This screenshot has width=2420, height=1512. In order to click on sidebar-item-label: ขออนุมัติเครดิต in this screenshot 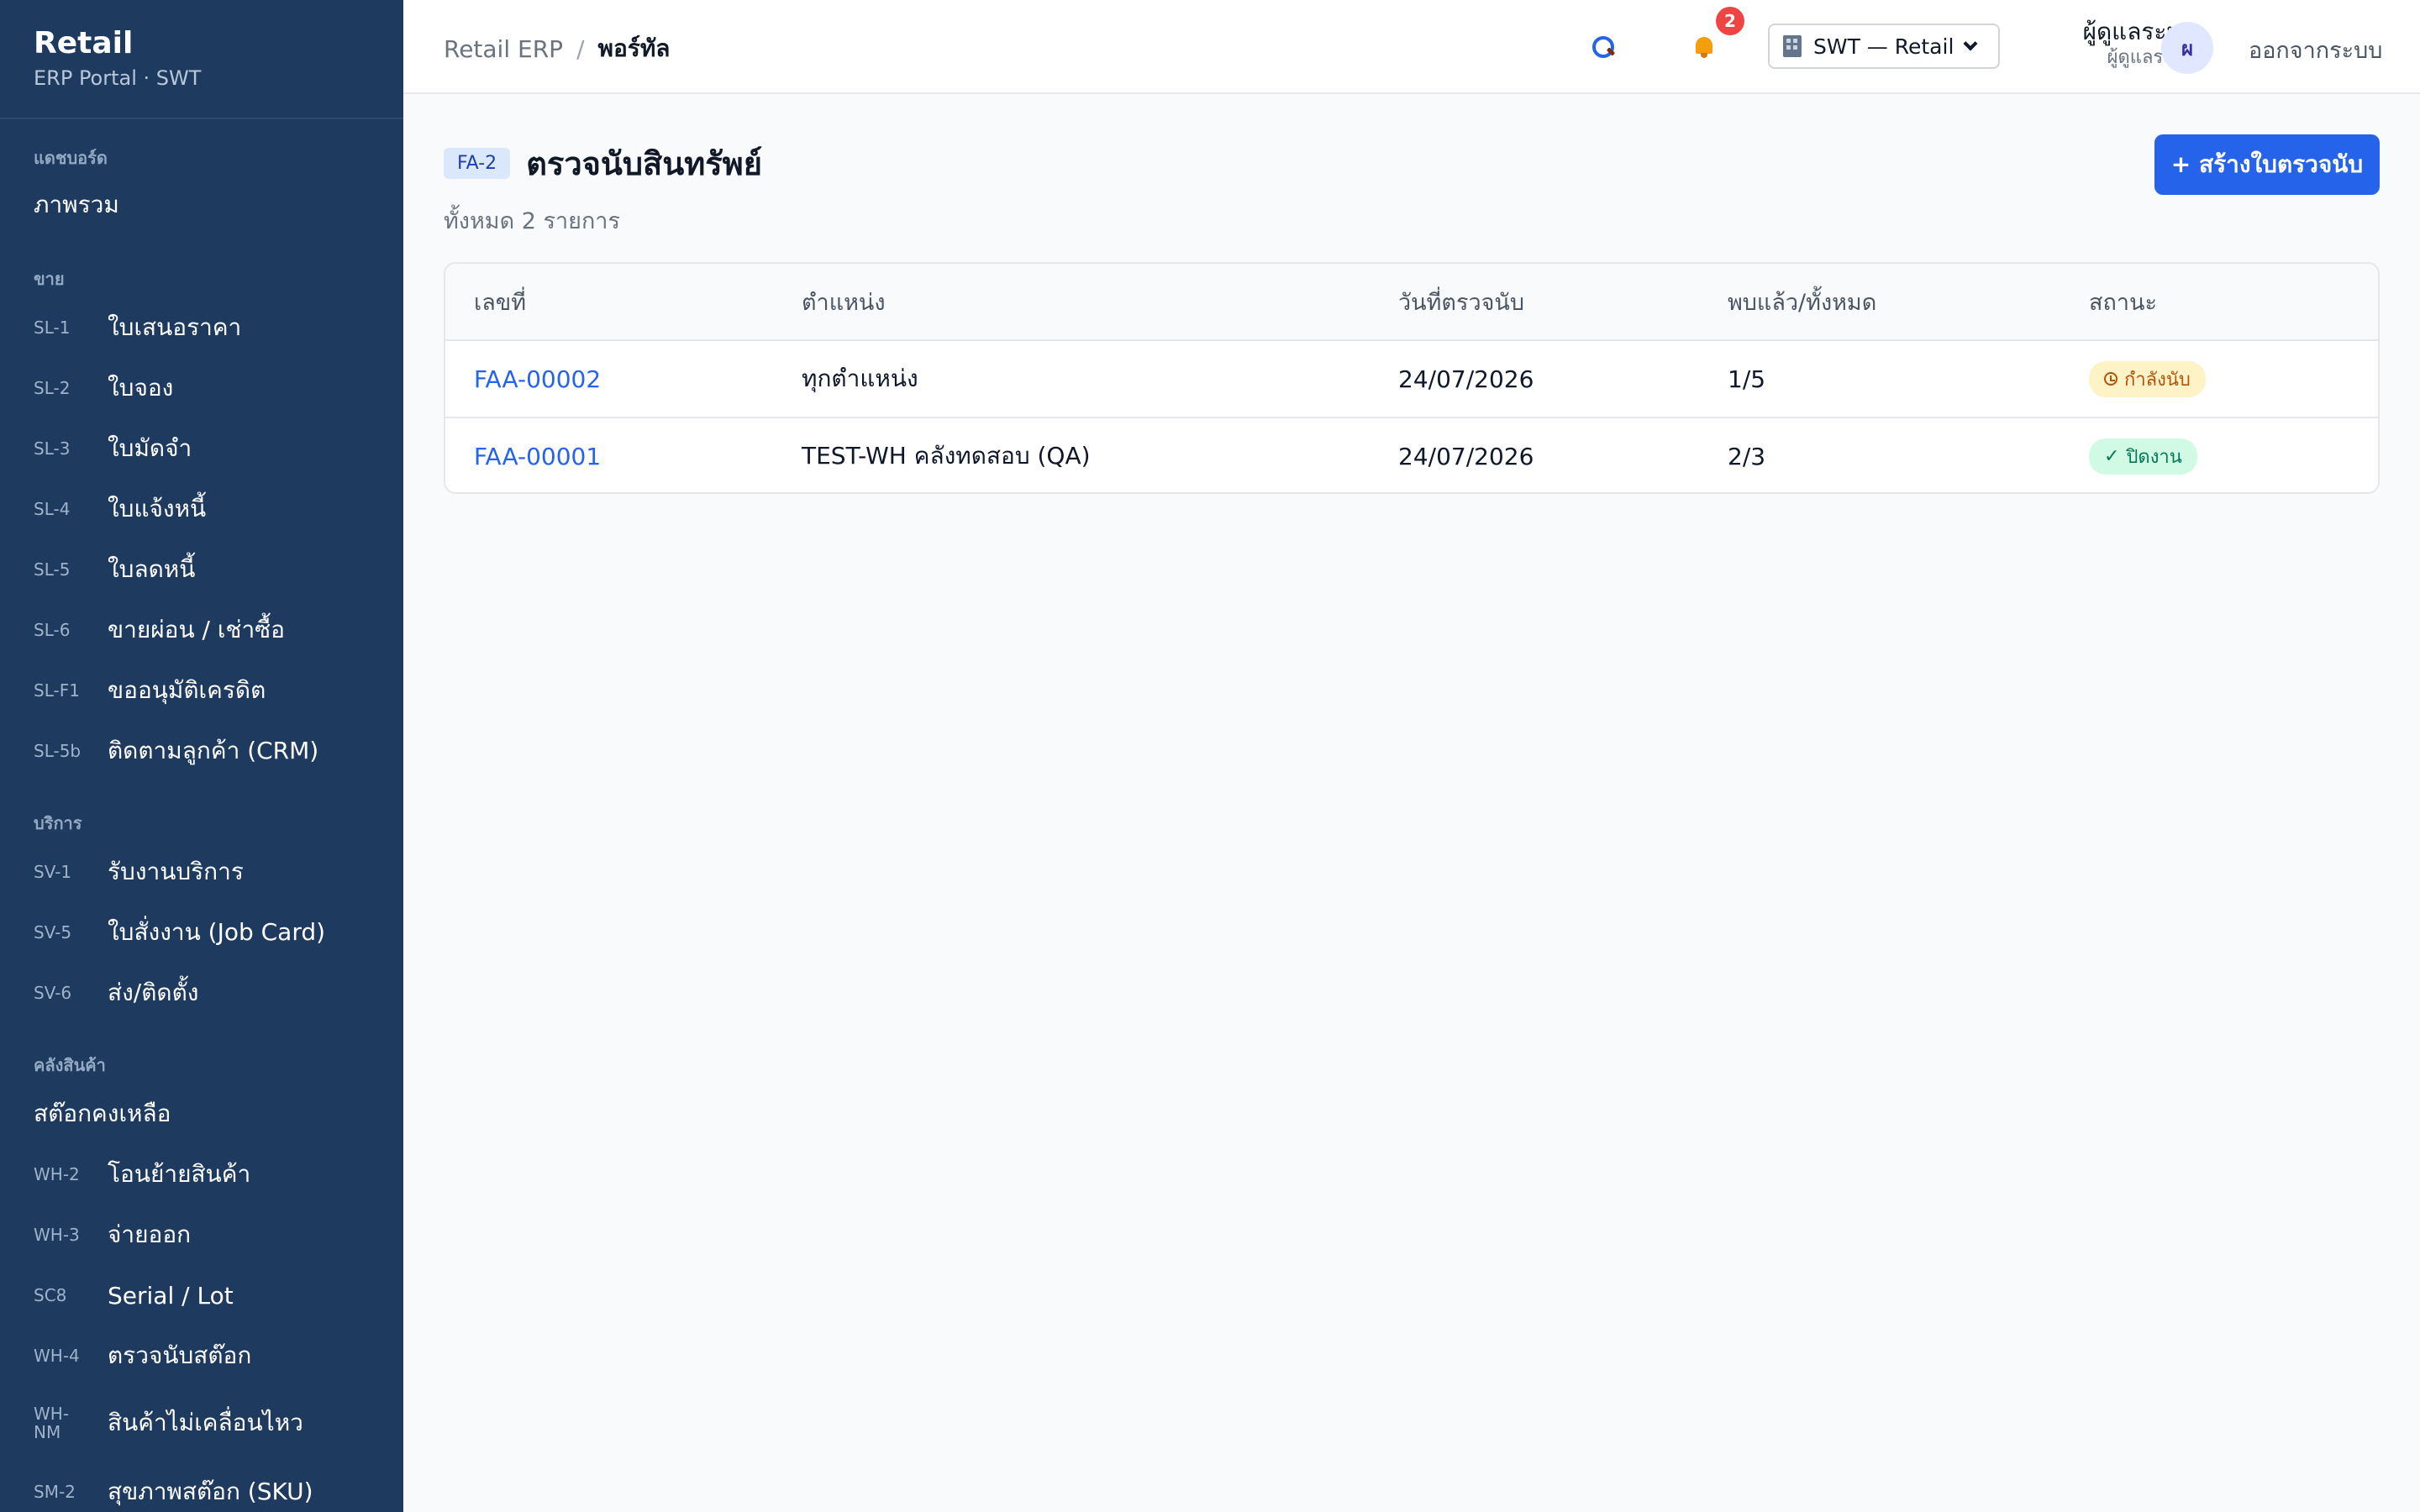, I will do `click(187, 690)`.